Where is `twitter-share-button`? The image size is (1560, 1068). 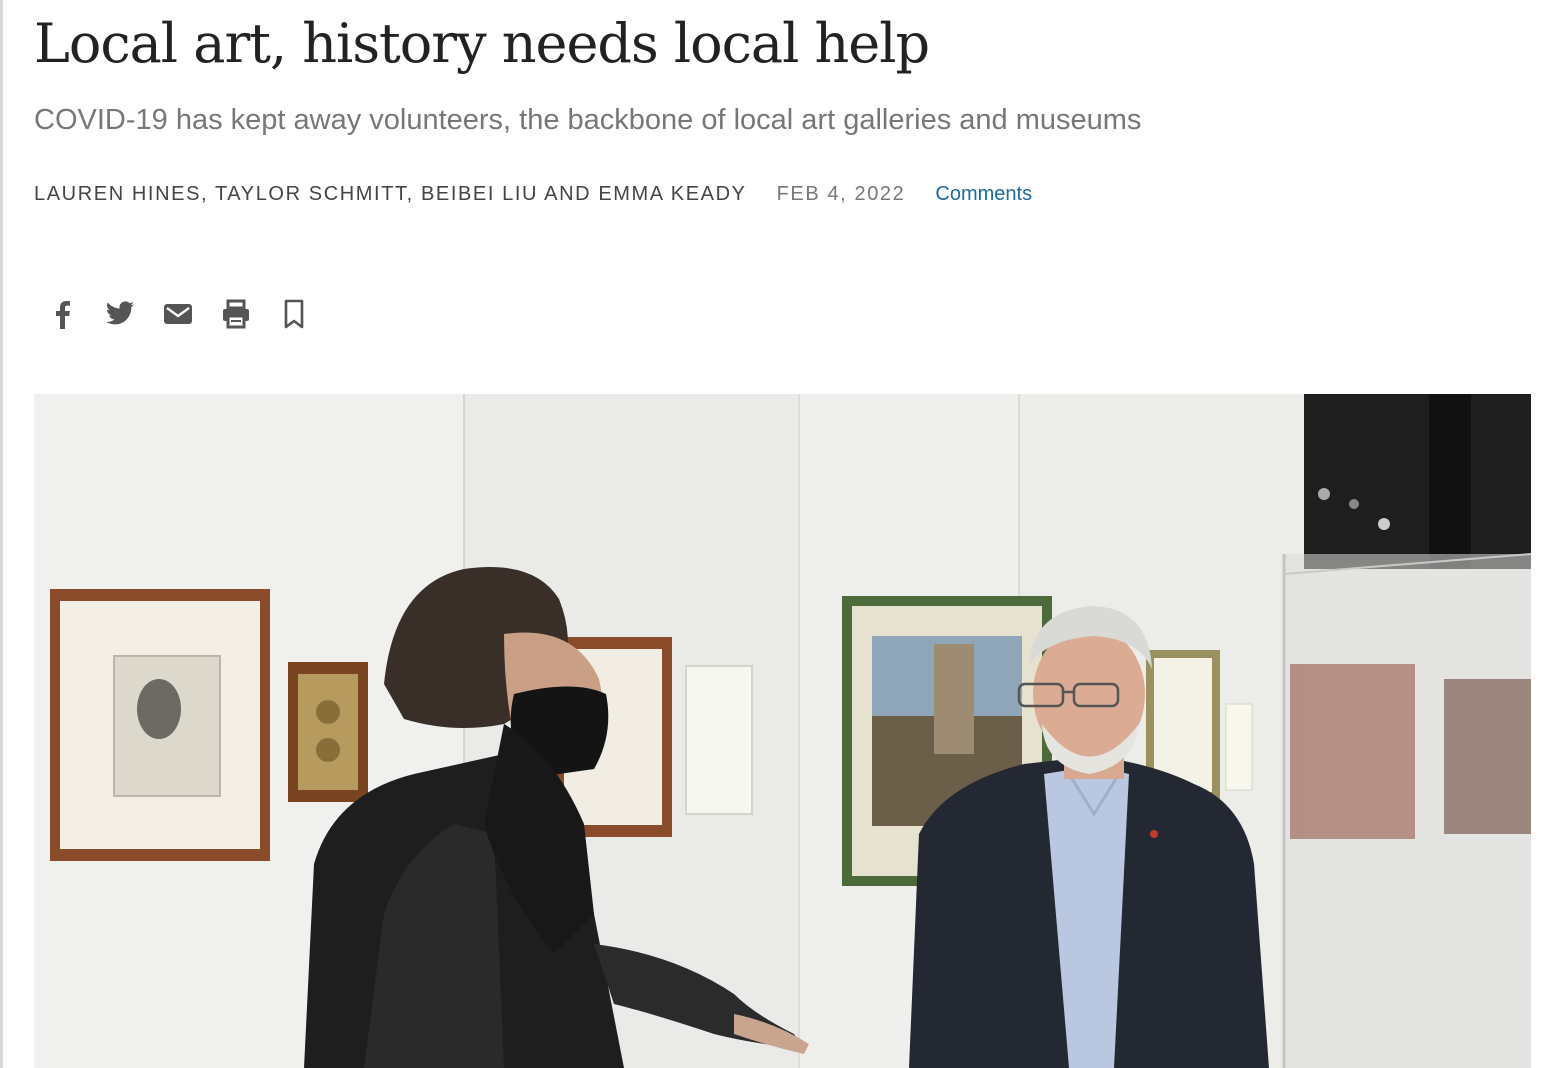 twitter-share-button is located at coordinates (120, 314).